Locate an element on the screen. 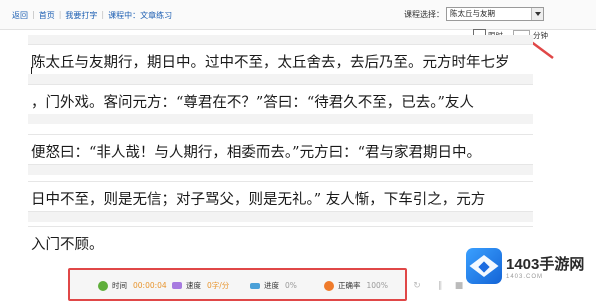  site-watermark: 1403手游网 1403.COM is located at coordinates (525, 266).